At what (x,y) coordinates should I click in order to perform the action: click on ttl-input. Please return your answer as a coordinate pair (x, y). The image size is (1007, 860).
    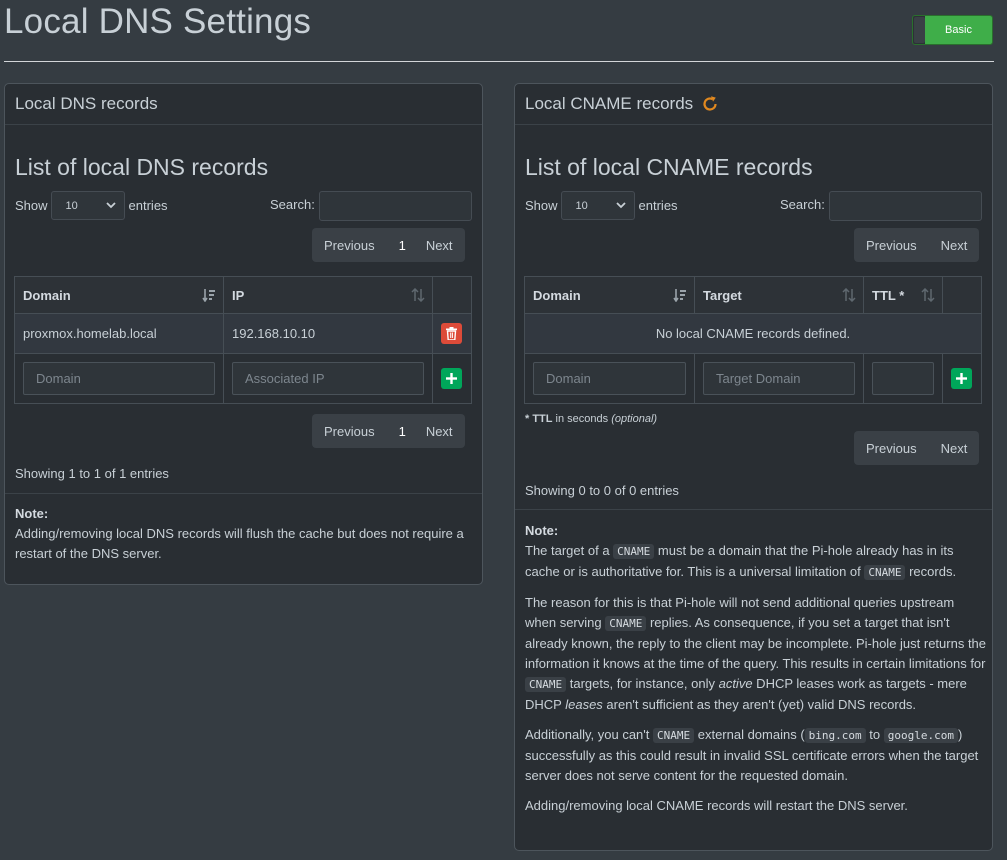
    Looking at the image, I should click on (903, 378).